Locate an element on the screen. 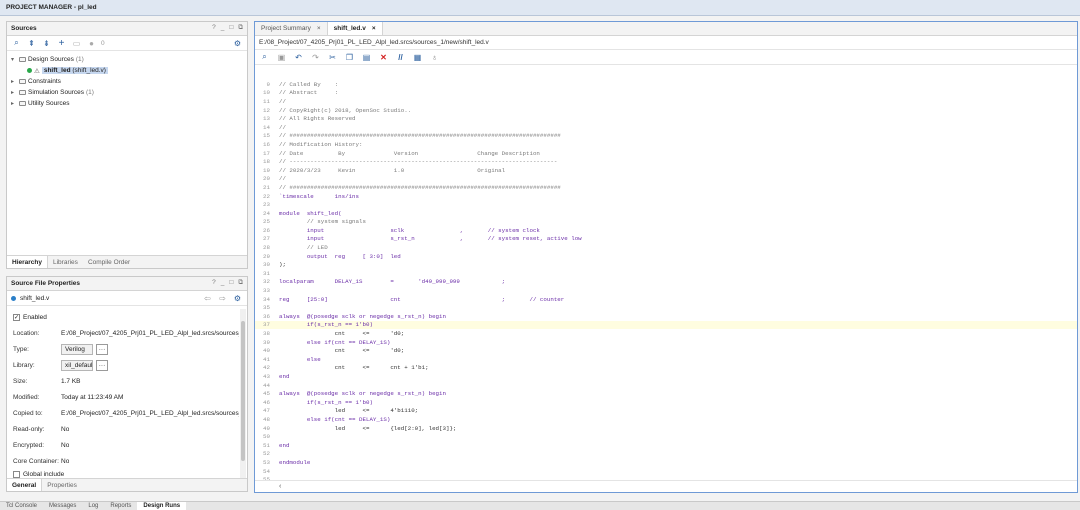 Image resolution: width=1080 pixels, height=510 pixels. library-browse-button: ··· is located at coordinates (102, 365).